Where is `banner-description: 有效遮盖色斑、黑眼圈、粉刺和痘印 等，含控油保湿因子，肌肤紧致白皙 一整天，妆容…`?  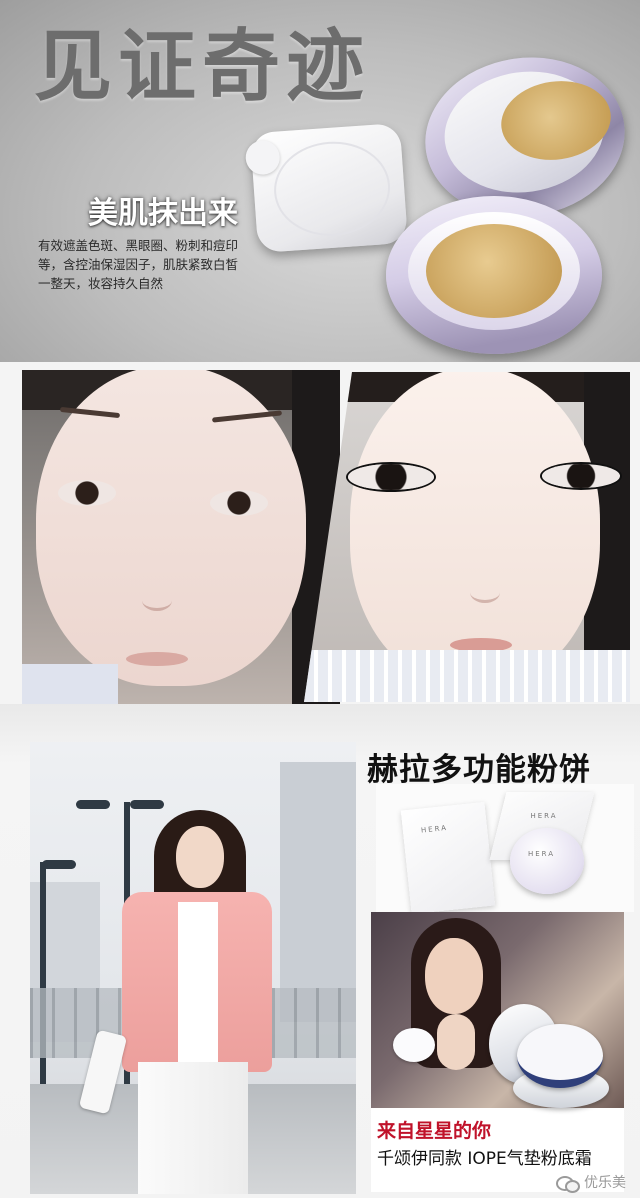
banner-description: 有效遮盖色斑、黑眼圈、粉刺和痘印 等，含控油保湿因子，肌肤紧致白皙 一整天，妆容… is located at coordinates (173, 264).